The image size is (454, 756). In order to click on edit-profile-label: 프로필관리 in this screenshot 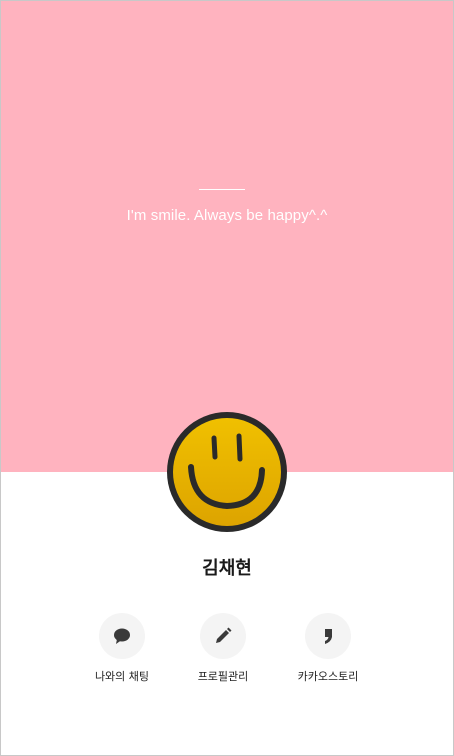, I will do `click(223, 676)`.